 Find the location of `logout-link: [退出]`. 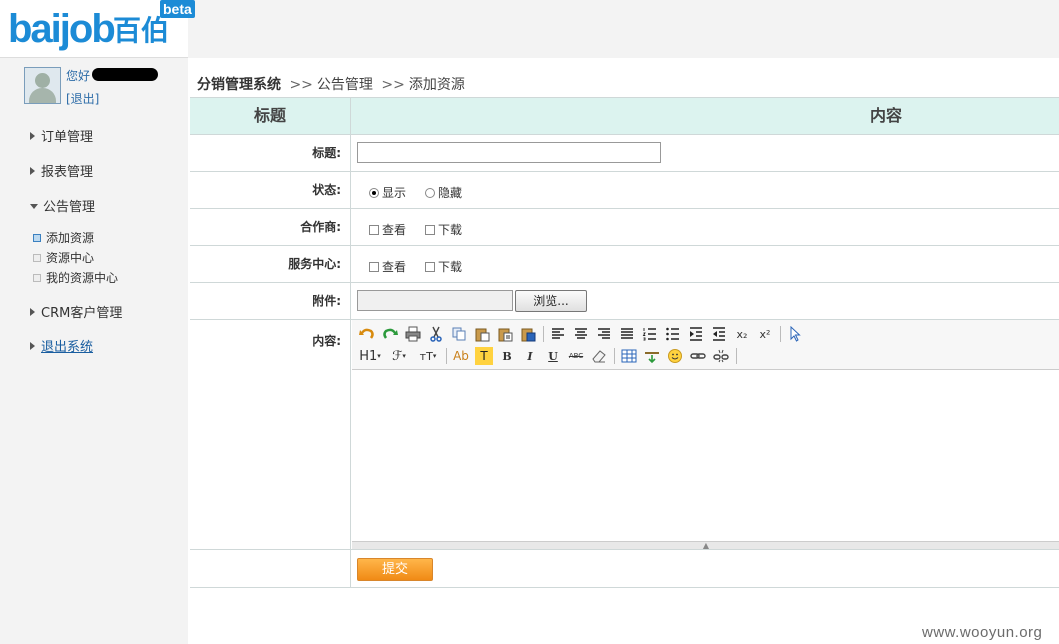

logout-link: [退出] is located at coordinates (82, 98).